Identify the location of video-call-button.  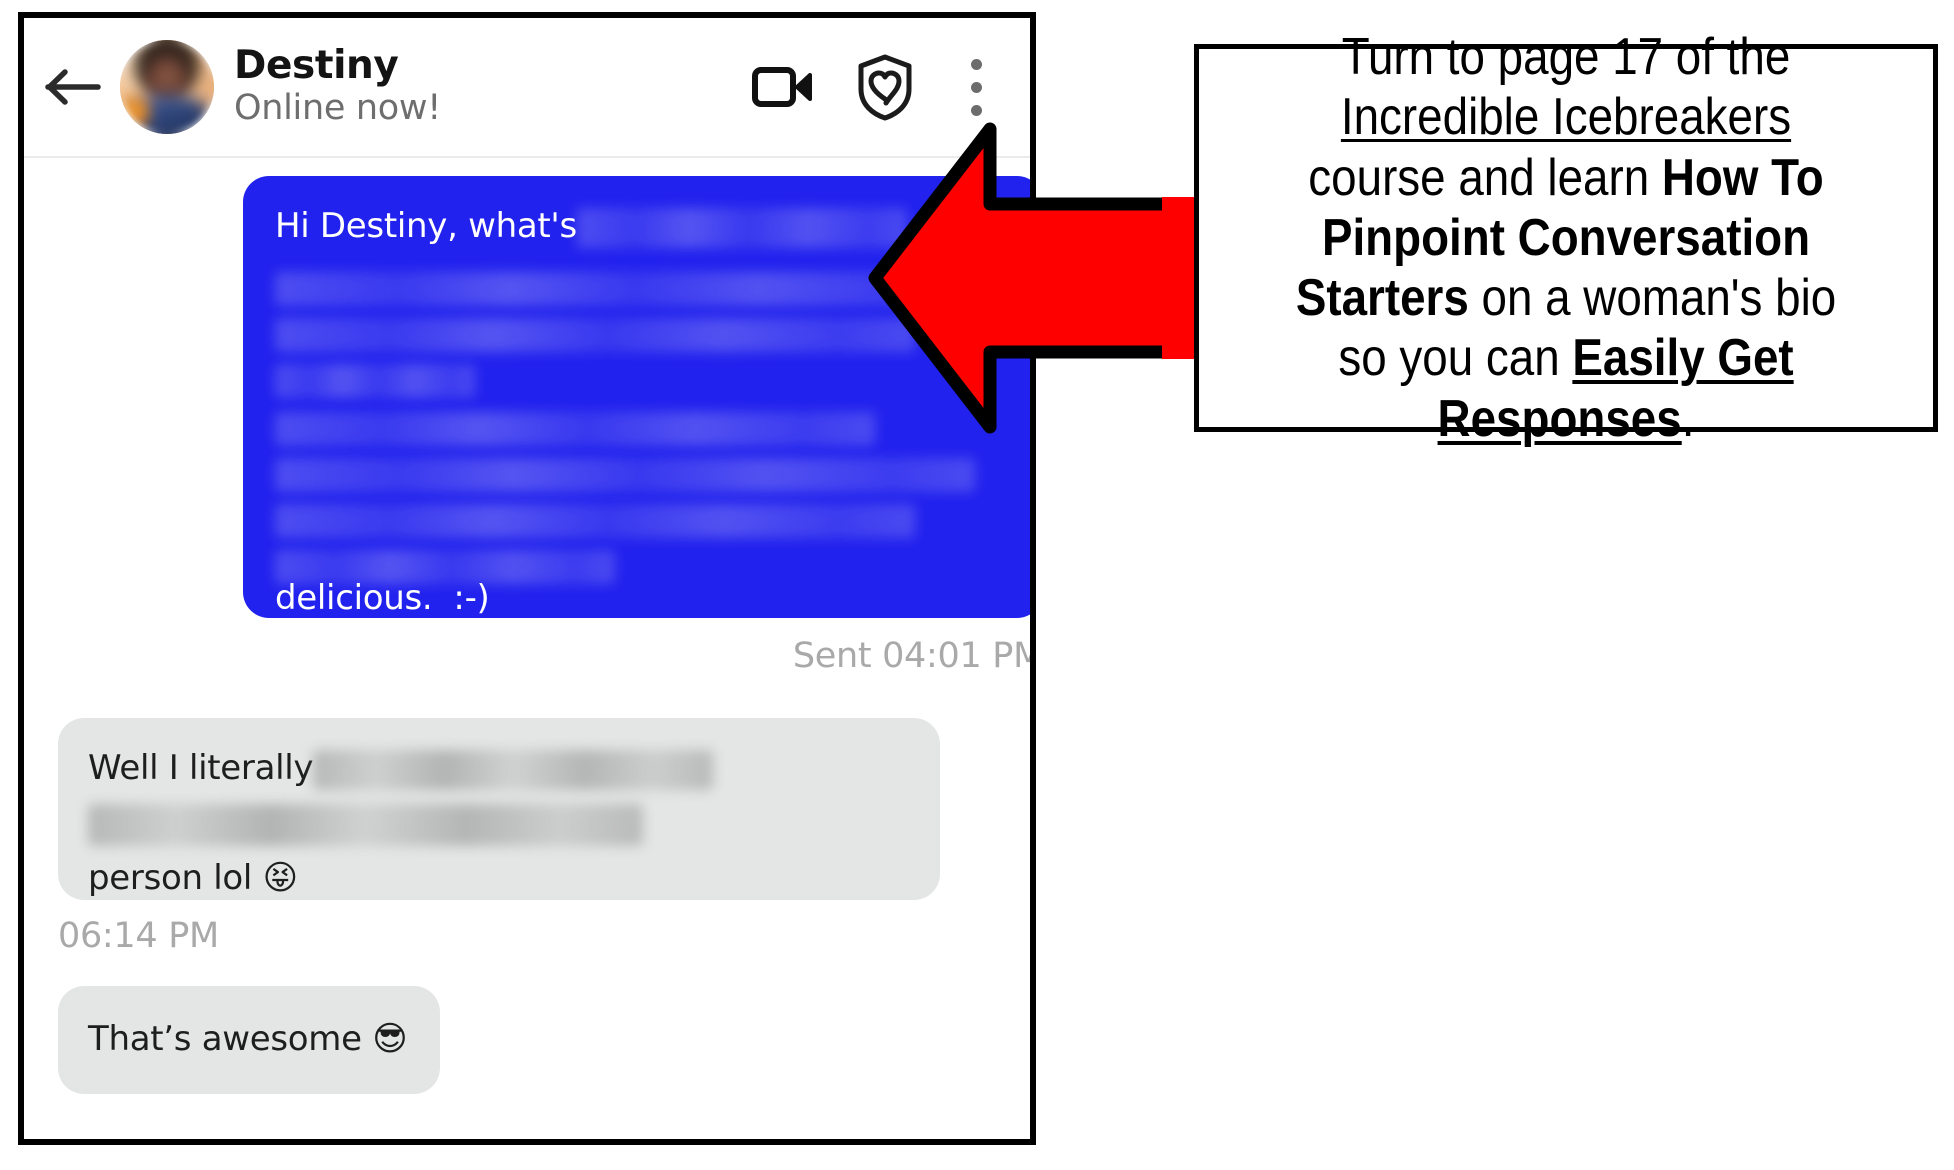
(783, 87).